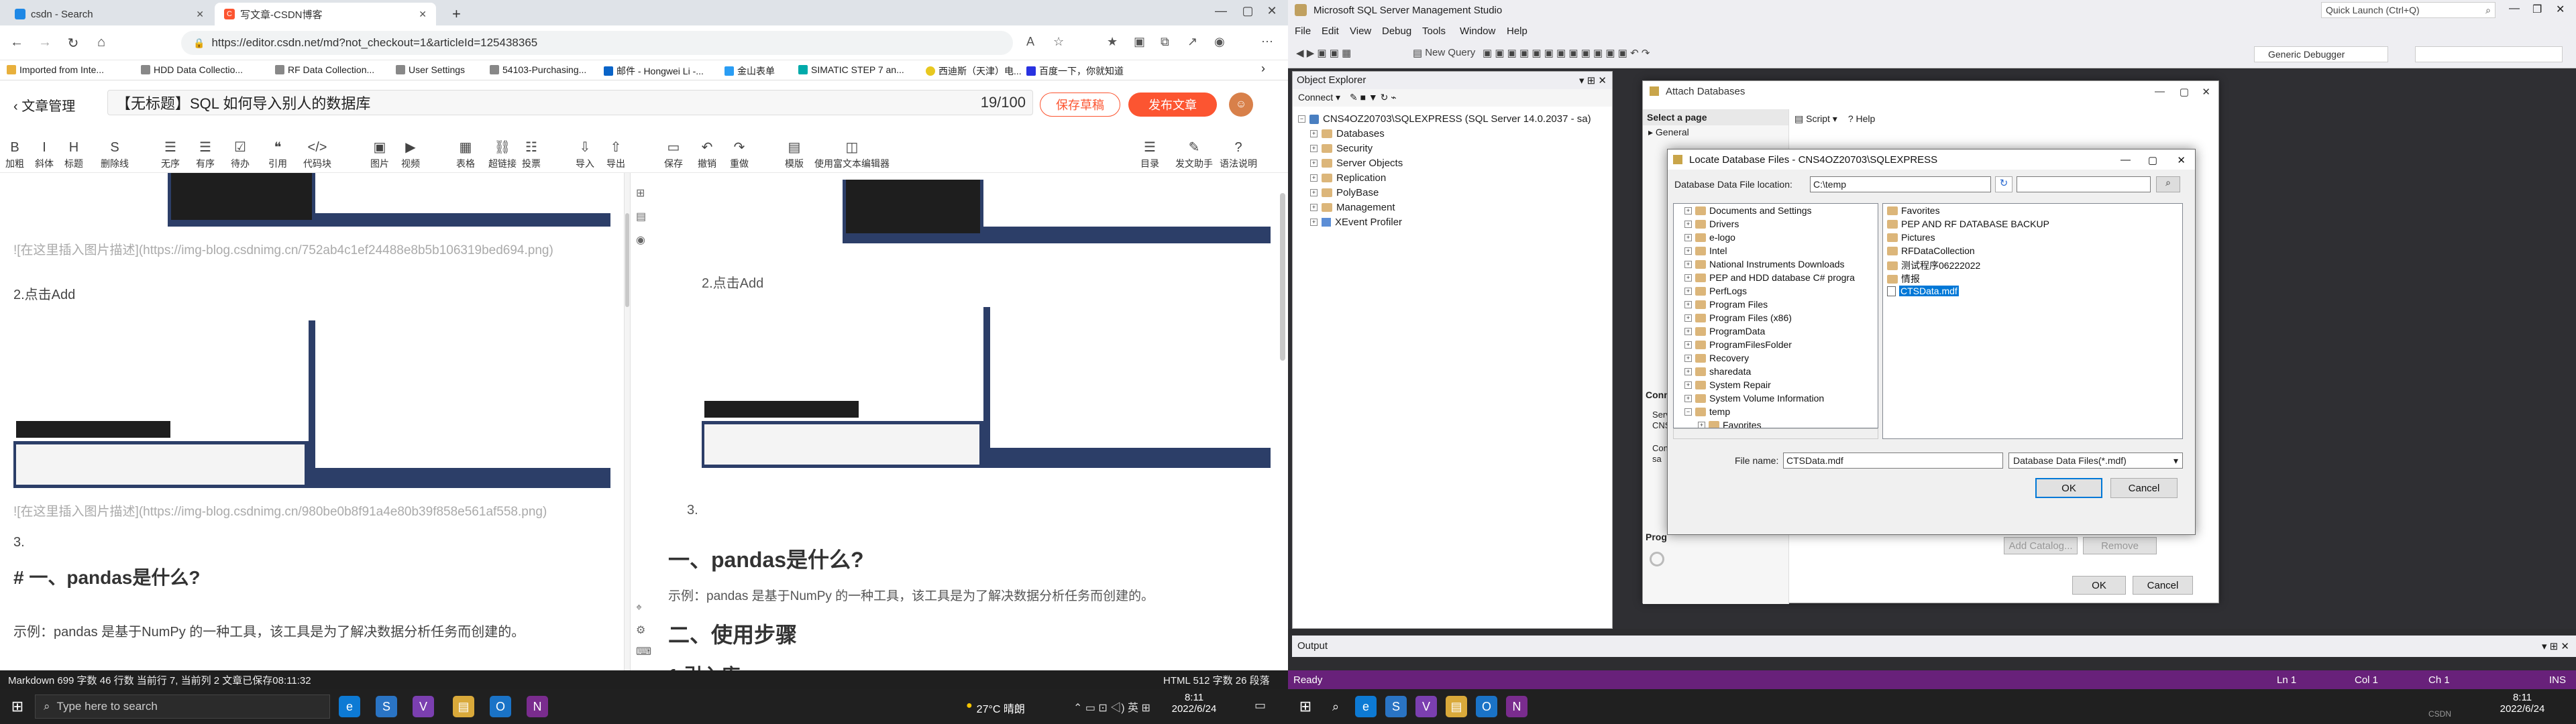 This screenshot has width=2576, height=724. Describe the element at coordinates (1075, 71) in the screenshot. I see `bookmark-item: 百度一下，你就知道` at that location.